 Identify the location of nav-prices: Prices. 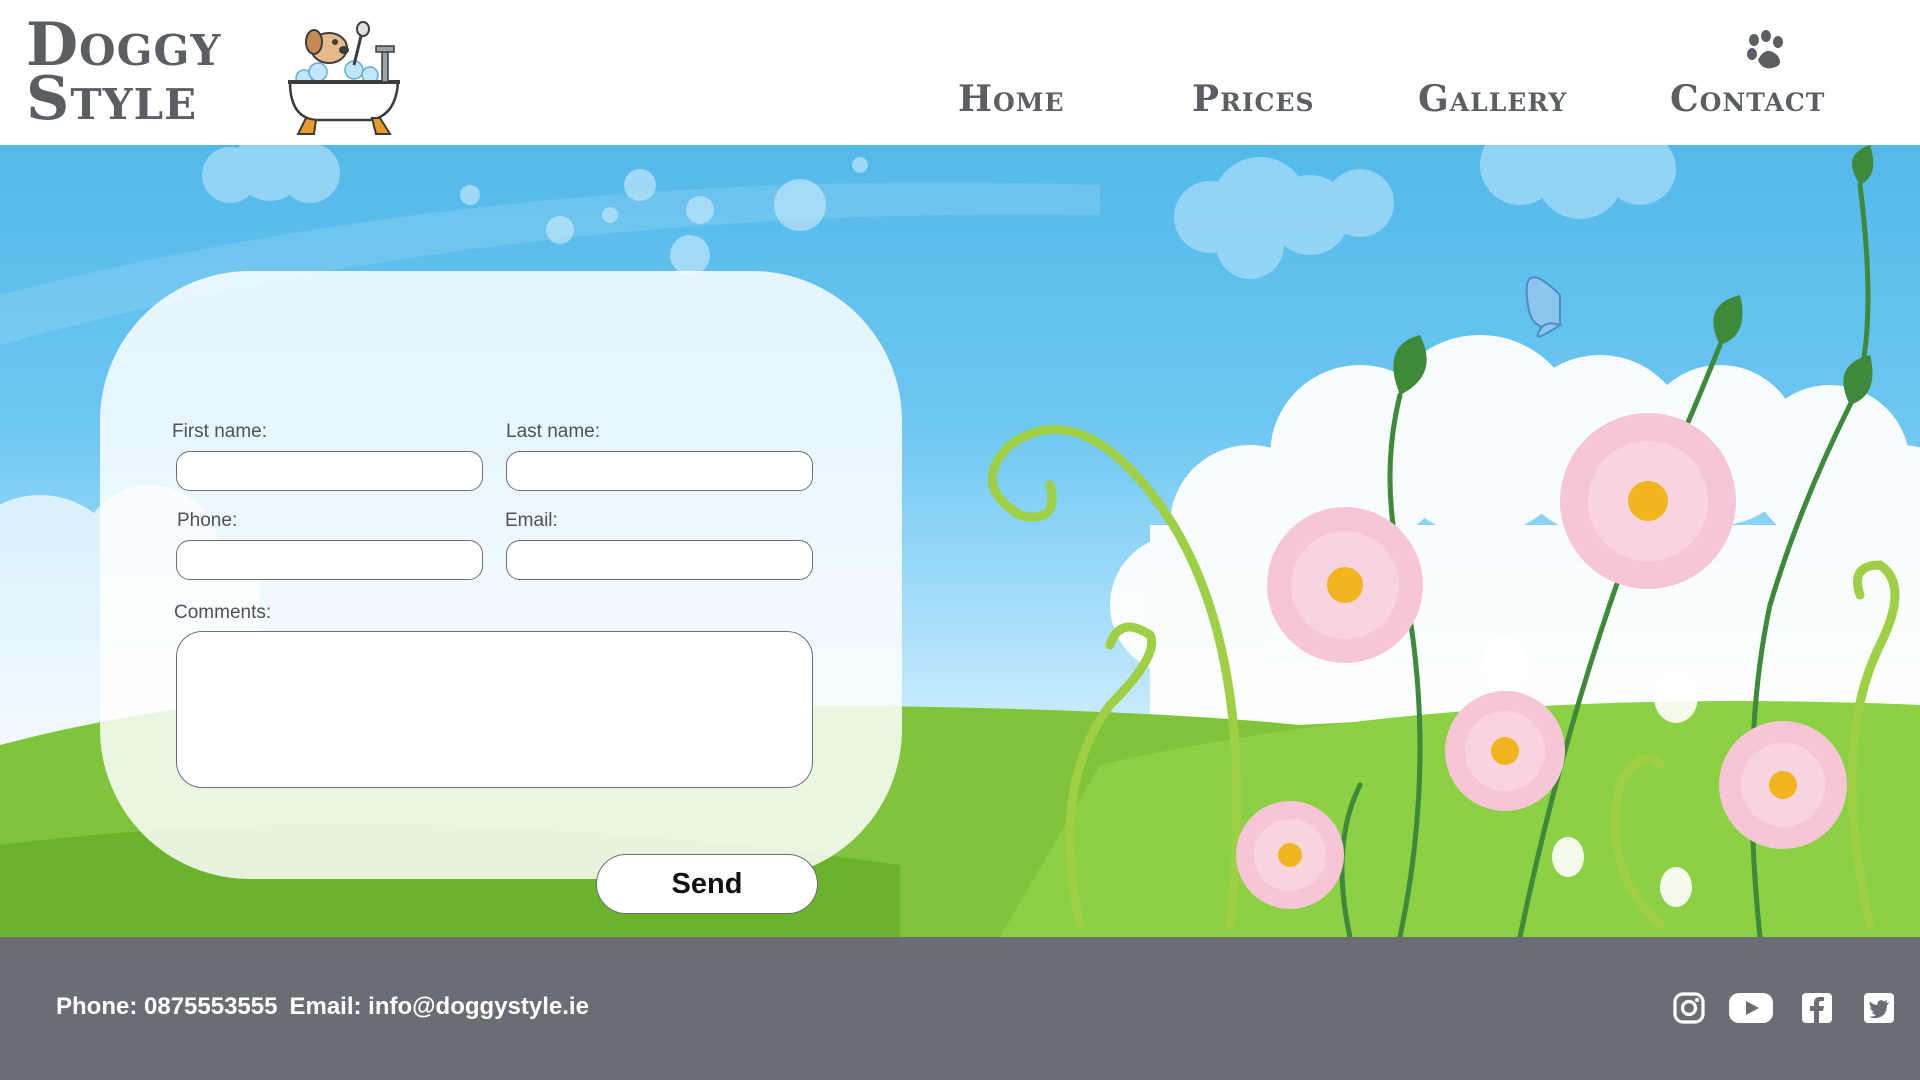
(1253, 99).